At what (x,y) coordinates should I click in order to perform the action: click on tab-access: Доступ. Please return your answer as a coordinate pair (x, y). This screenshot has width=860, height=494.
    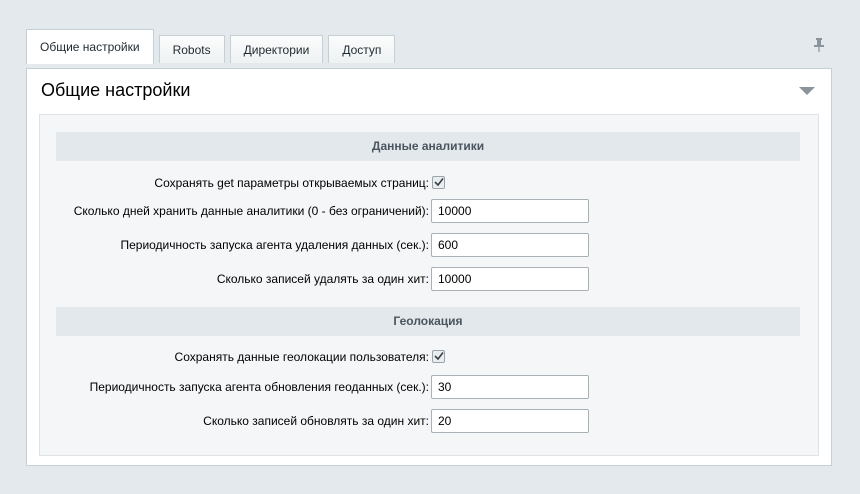
    Looking at the image, I should click on (362, 49).